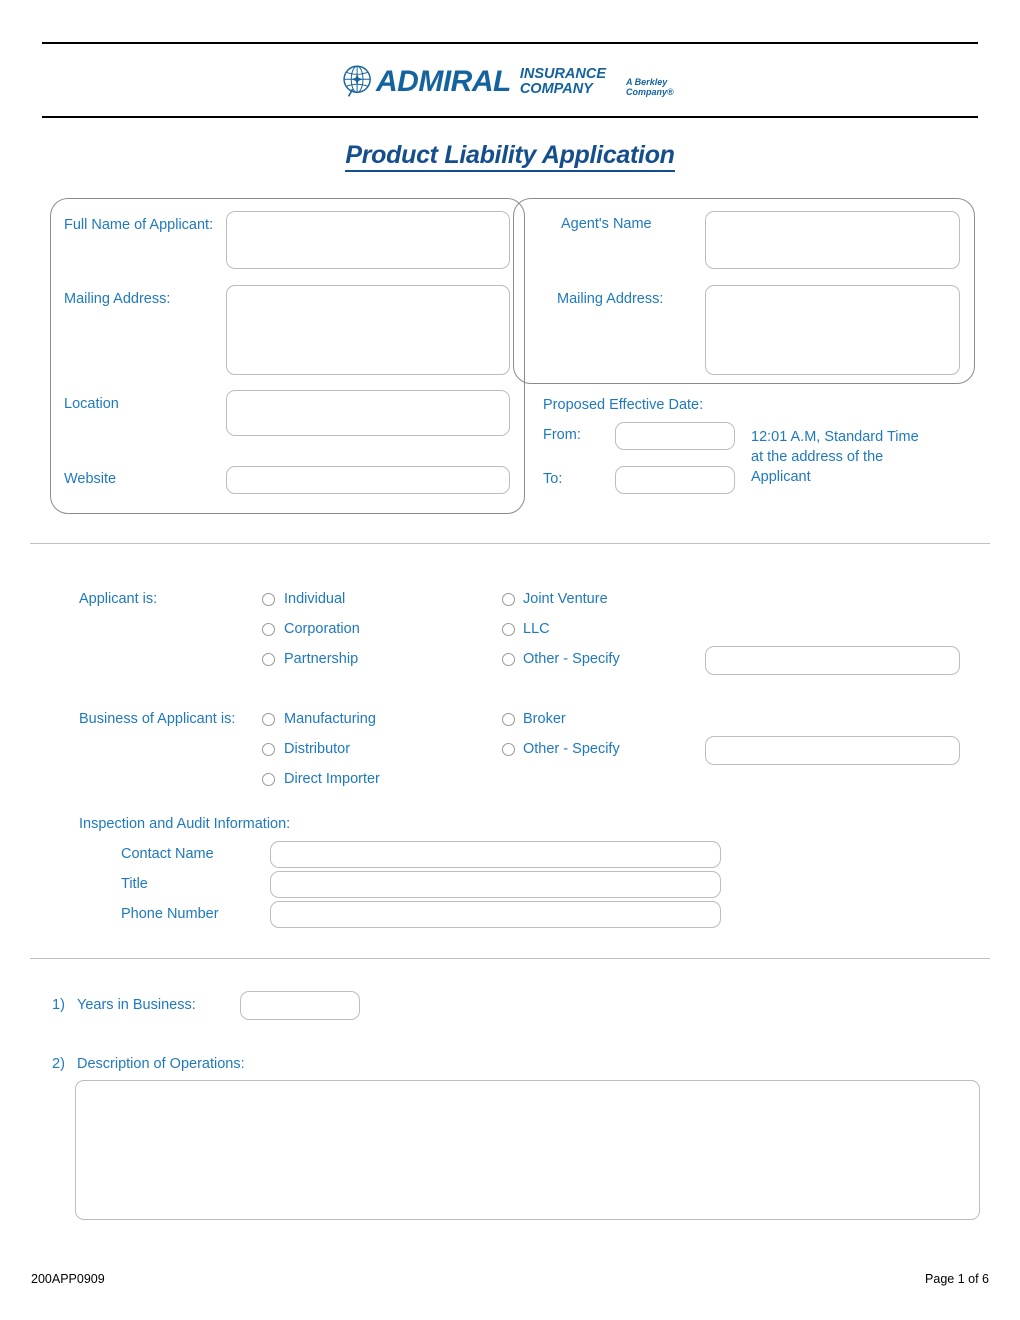 The image size is (1020, 1320). What do you see at coordinates (90, 479) in the screenshot?
I see `website-label: Website` at bounding box center [90, 479].